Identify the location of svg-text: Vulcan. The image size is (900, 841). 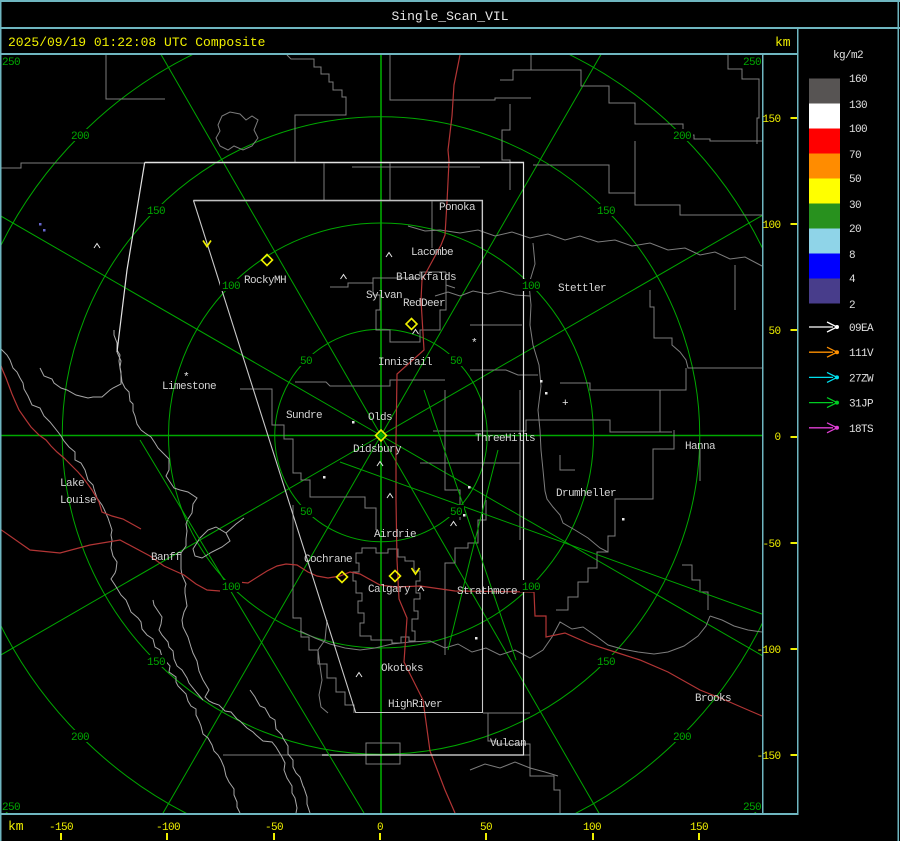
(508, 744).